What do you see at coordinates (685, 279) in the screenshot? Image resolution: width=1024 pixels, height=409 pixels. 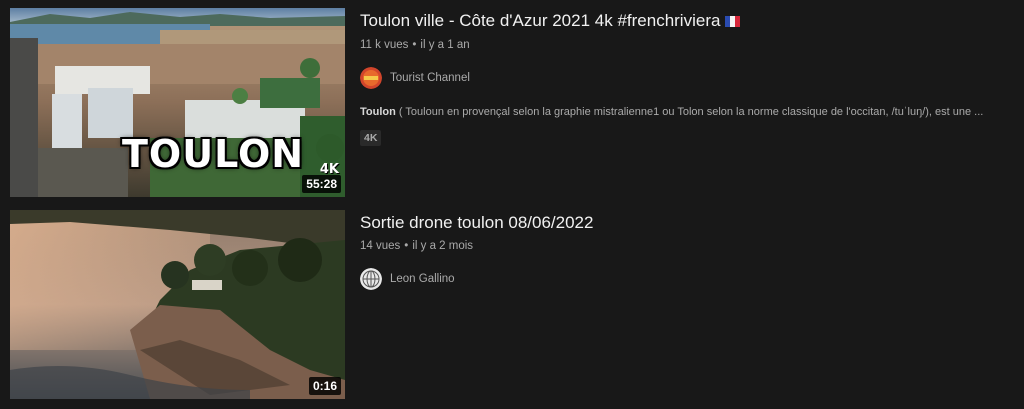 I see `channel-link: Leon Gallino` at bounding box center [685, 279].